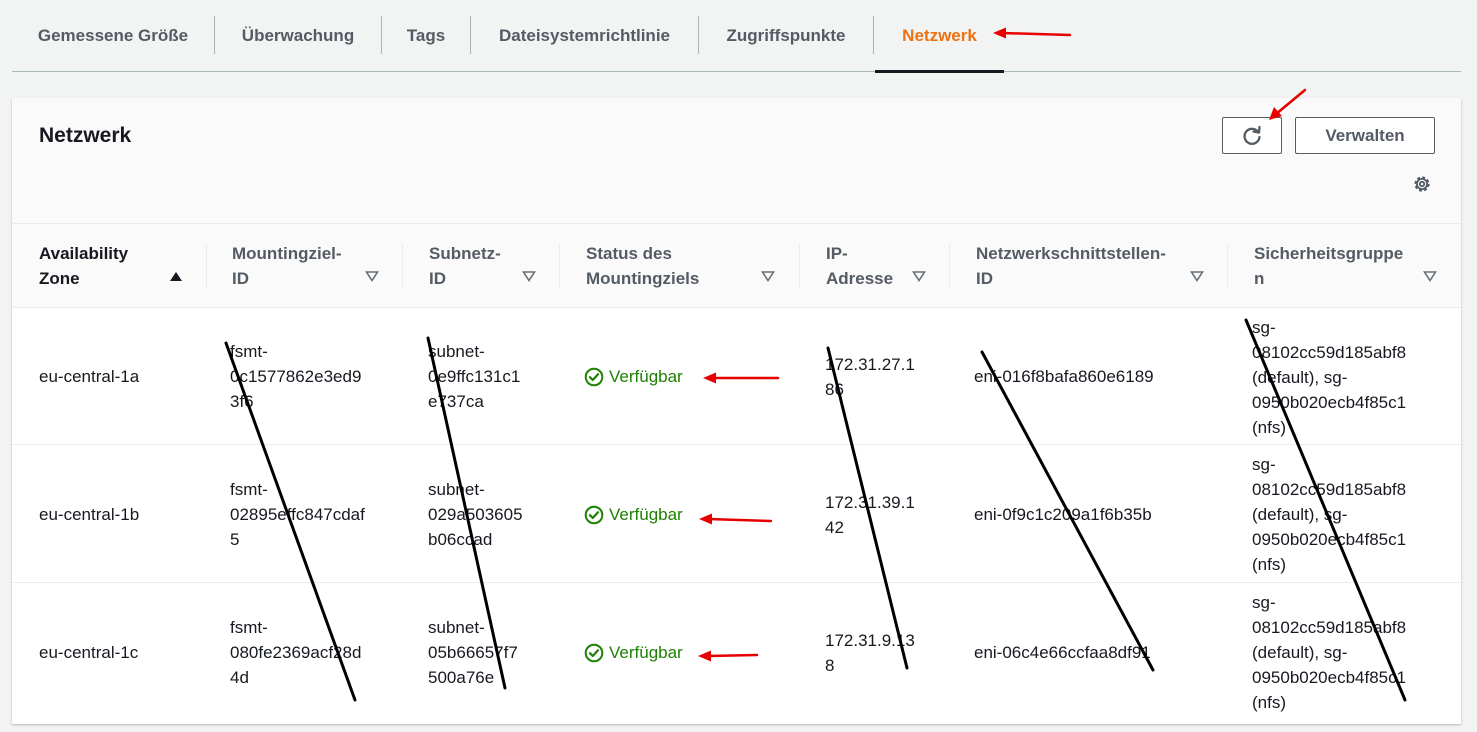 Image resolution: width=1477 pixels, height=732 pixels. I want to click on mount-target-id-cell: fsmt- 02895effc847cdaf 5, so click(297, 514).